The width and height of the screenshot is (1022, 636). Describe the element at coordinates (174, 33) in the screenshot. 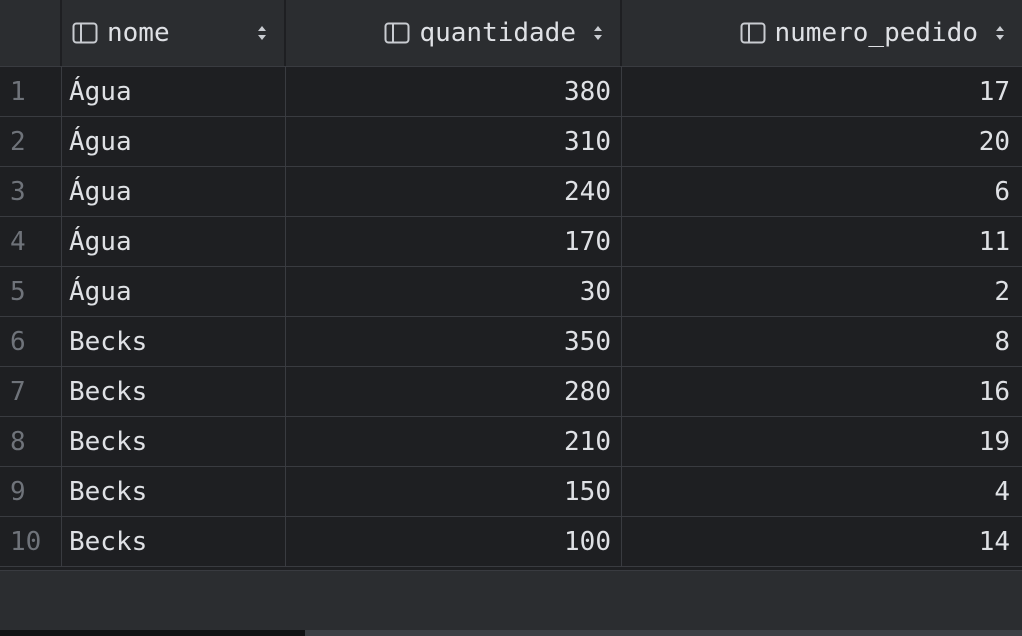

I see `column-header-nome: nome` at that location.